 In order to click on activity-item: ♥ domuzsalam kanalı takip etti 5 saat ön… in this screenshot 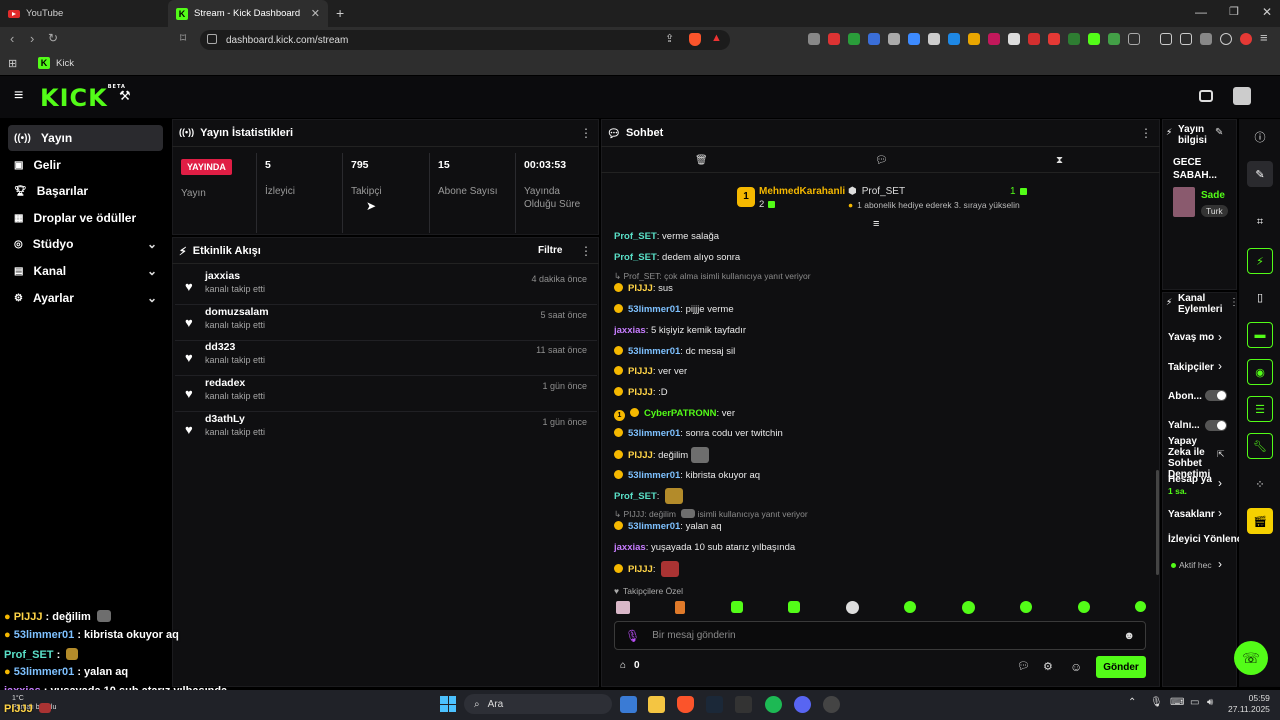, I will do `click(386, 323)`.